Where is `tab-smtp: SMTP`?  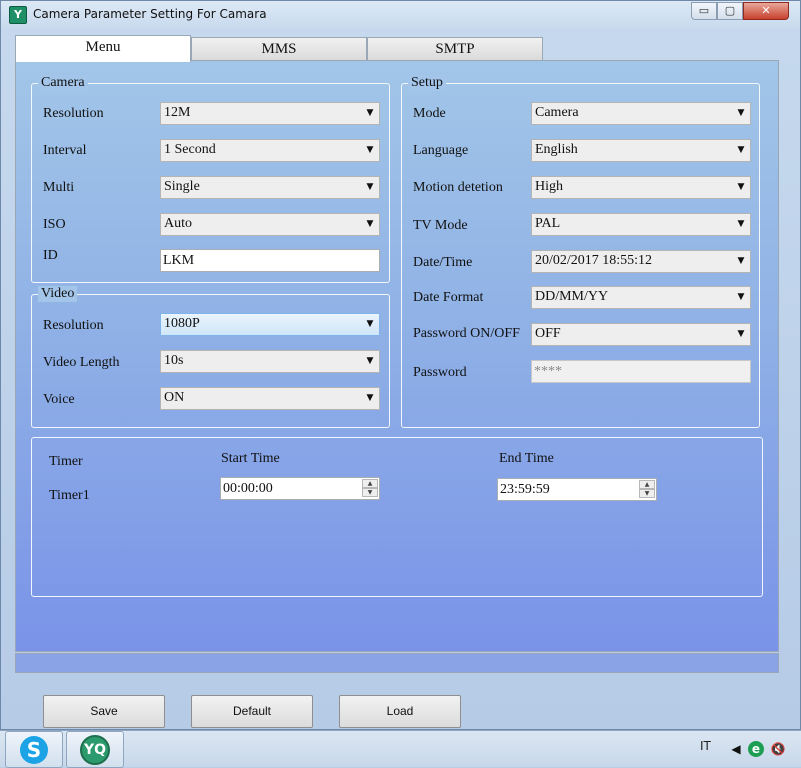 tab-smtp: SMTP is located at coordinates (455, 49).